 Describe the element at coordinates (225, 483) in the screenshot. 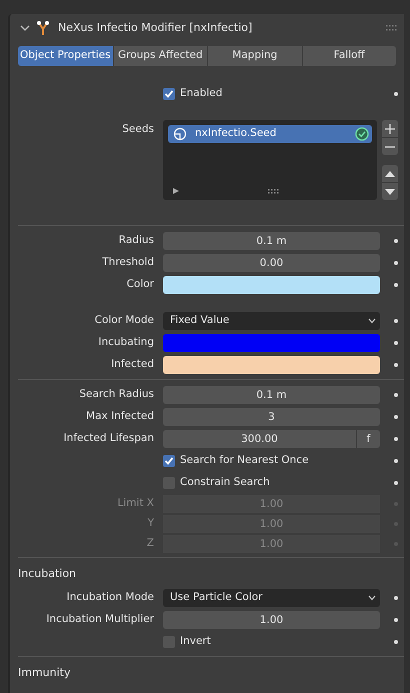

I see `checkbox-label: Constrain Search` at that location.